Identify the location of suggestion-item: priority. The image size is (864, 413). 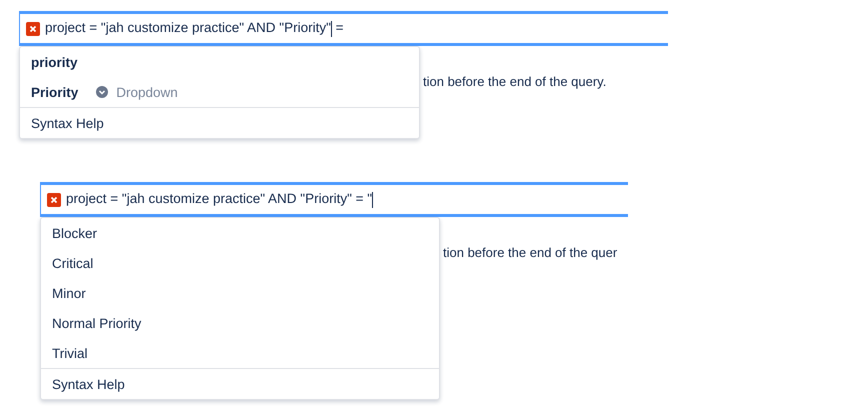
(219, 62).